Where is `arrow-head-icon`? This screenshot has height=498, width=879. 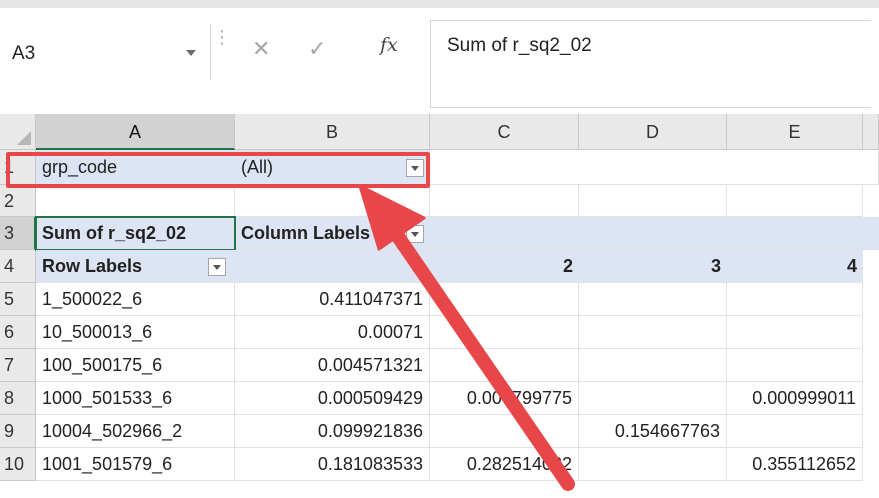
arrow-head-icon is located at coordinates (392, 217).